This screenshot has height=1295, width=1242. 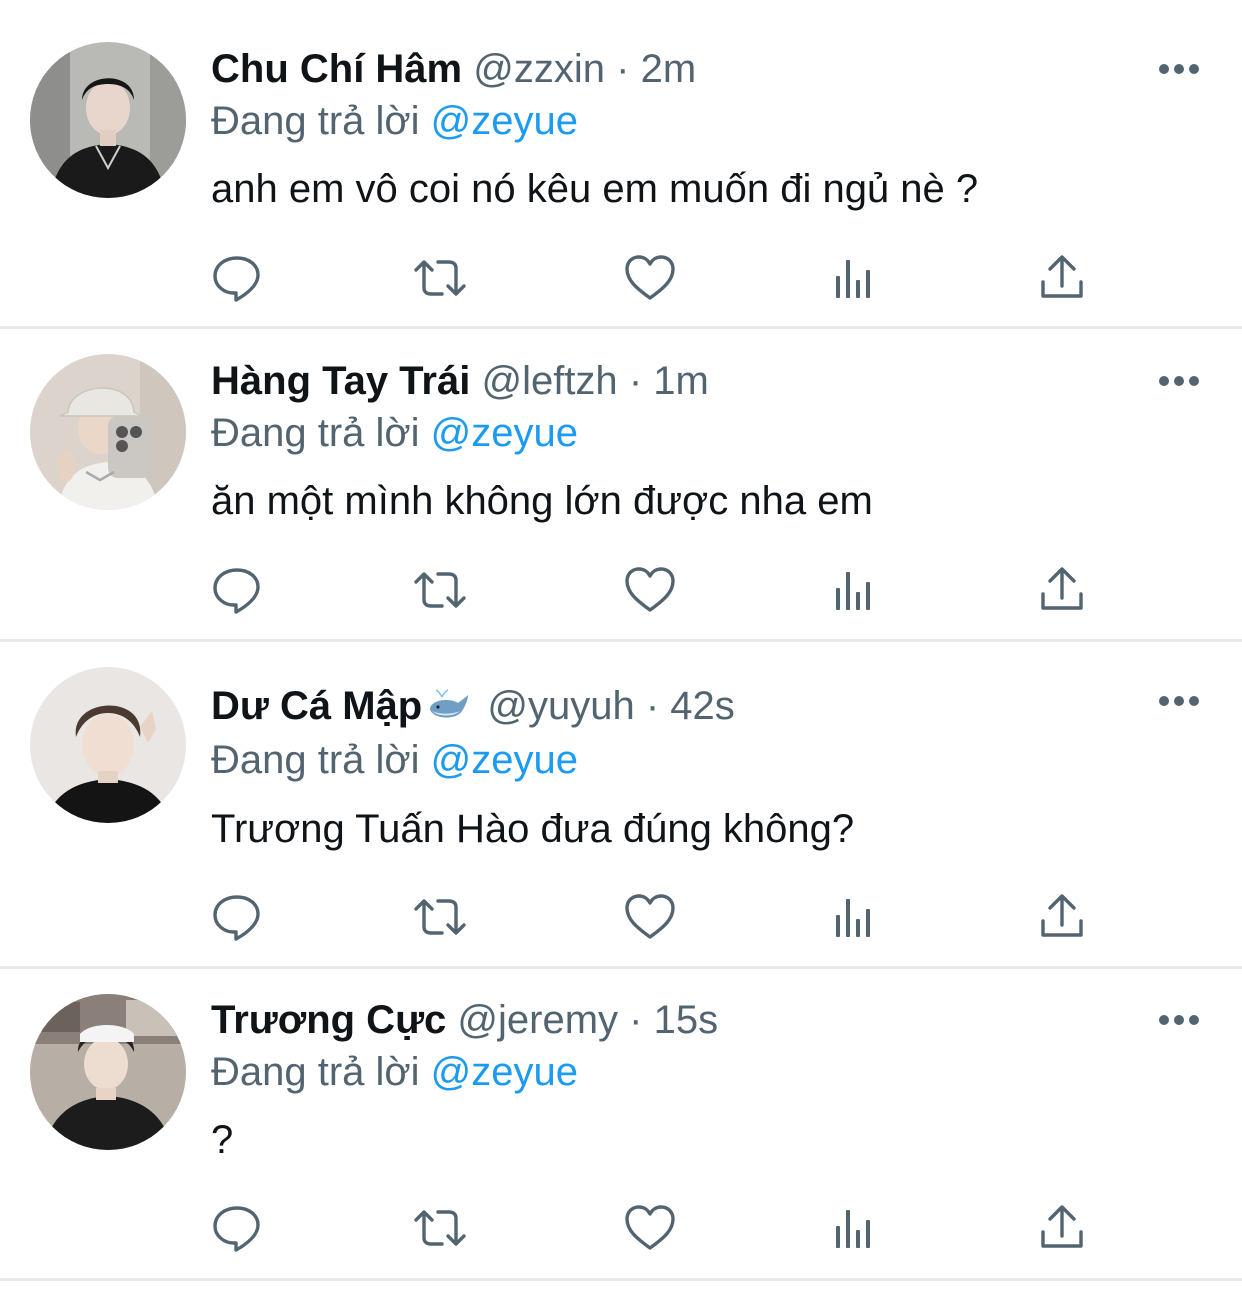 I want to click on tweet-text: ?, so click(x=222, y=1140).